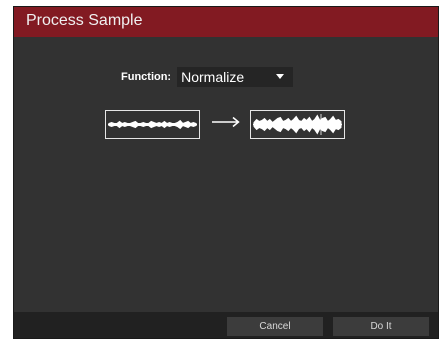 This screenshot has width=443, height=345. I want to click on waveform-before-icon, so click(152, 124).